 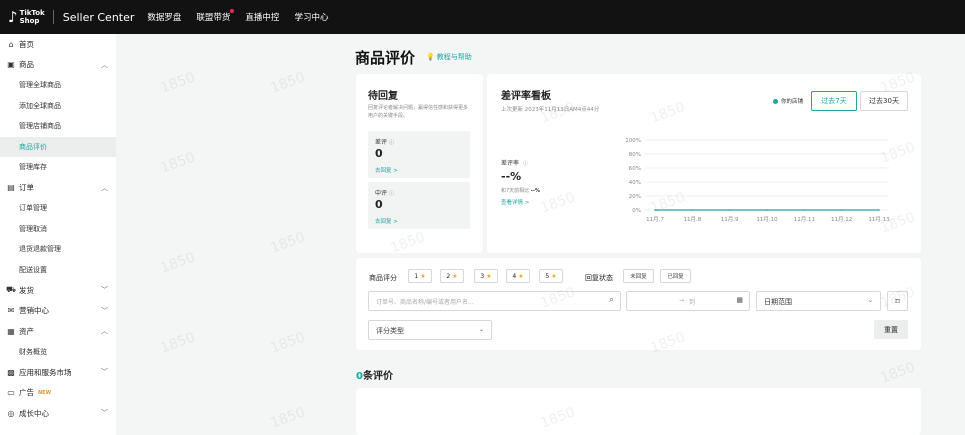 What do you see at coordinates (638, 276) in the screenshot?
I see `reply-chip-unreplied: 未回复` at bounding box center [638, 276].